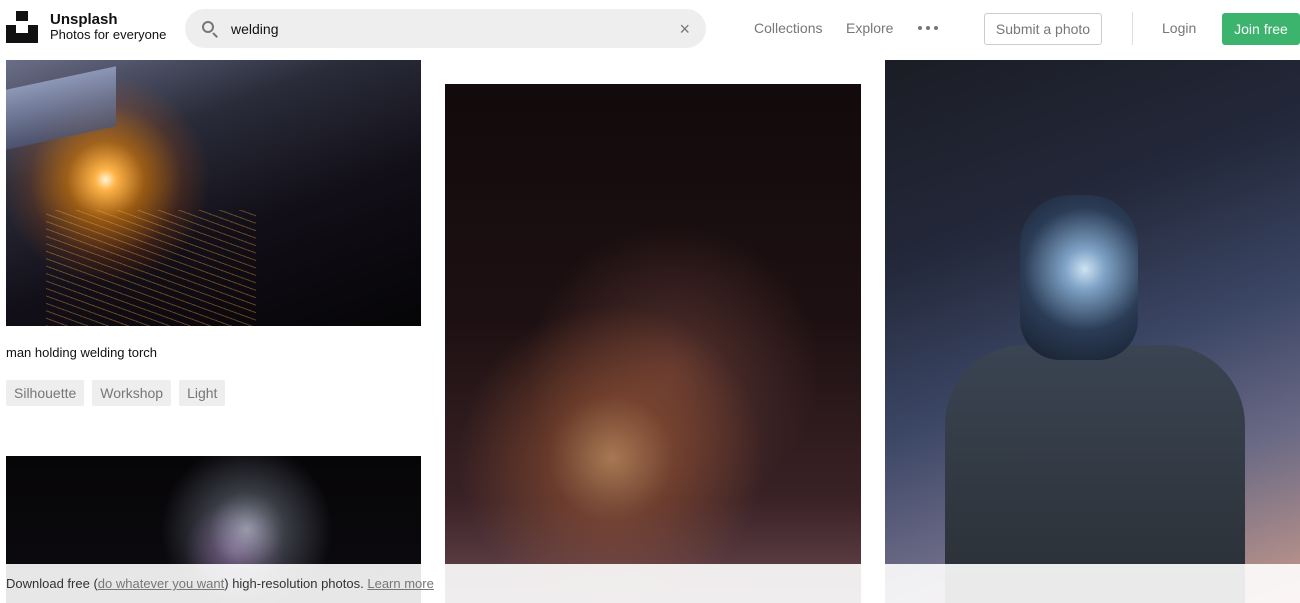  What do you see at coordinates (1179, 28) in the screenshot?
I see `login-link: Login` at bounding box center [1179, 28].